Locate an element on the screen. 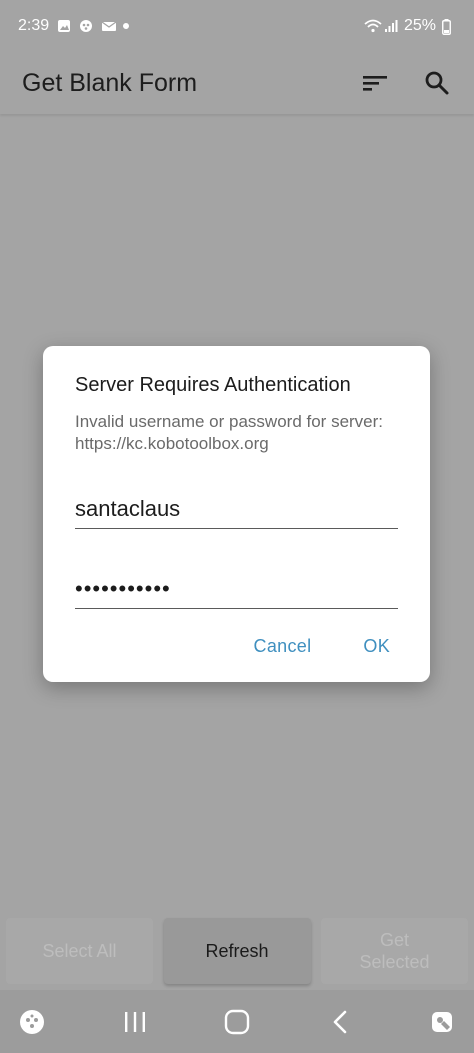 Image resolution: width=474 pixels, height=1053 pixels. status-right: 25% is located at coordinates (410, 26).